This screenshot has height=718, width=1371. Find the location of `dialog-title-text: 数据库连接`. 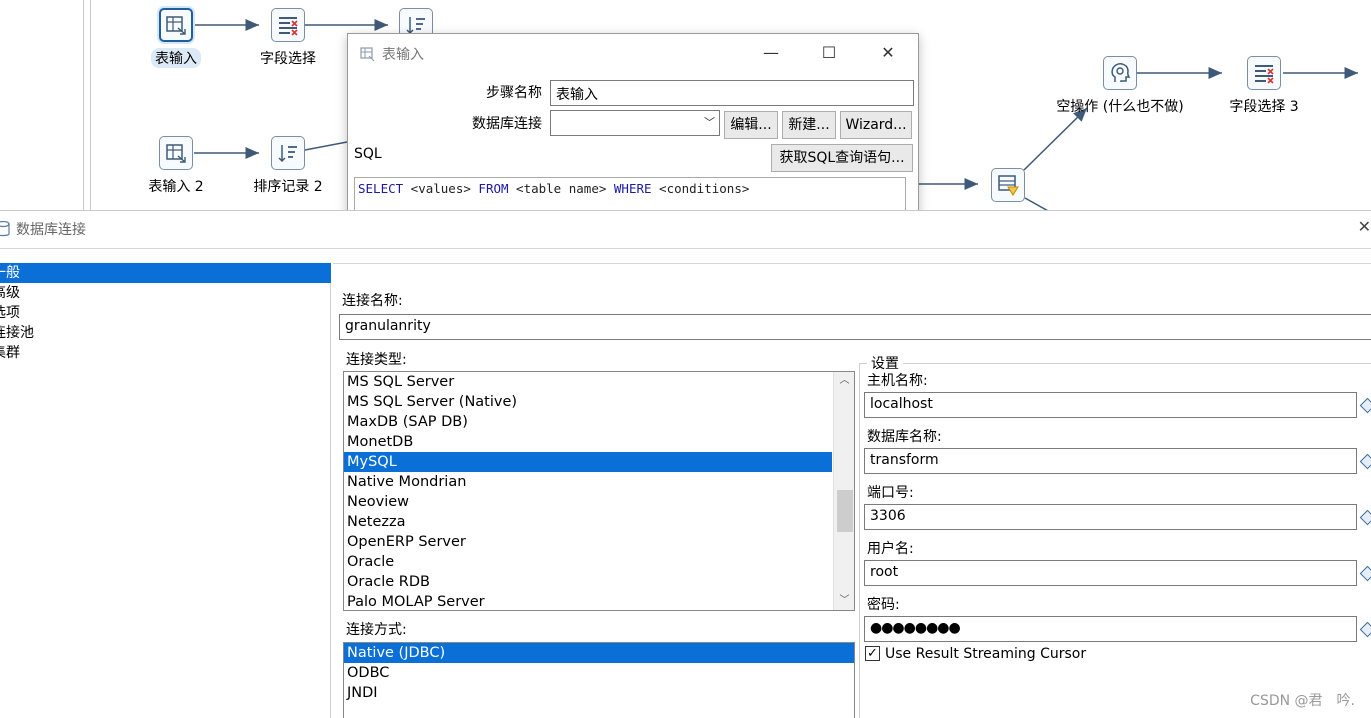

dialog-title-text: 数据库连接 is located at coordinates (51, 230).